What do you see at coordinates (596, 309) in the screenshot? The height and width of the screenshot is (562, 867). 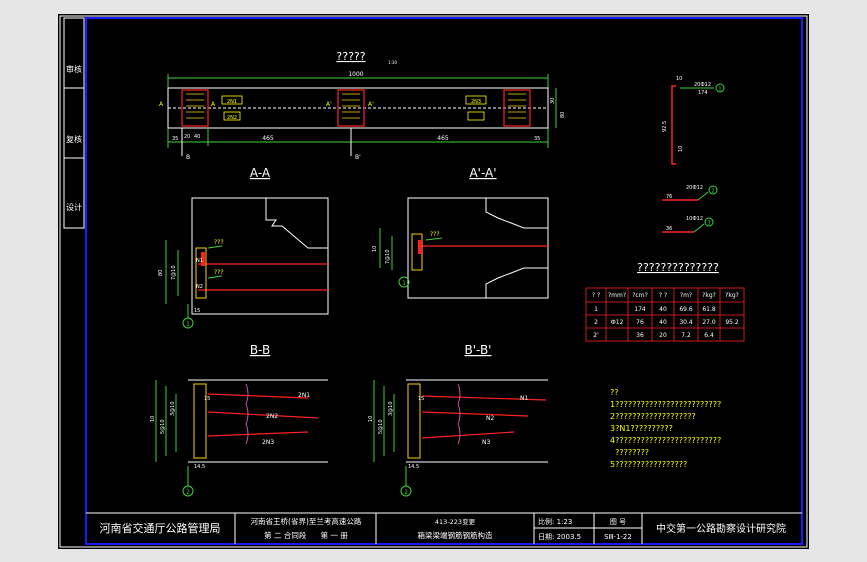 I see `table-cell: 1` at bounding box center [596, 309].